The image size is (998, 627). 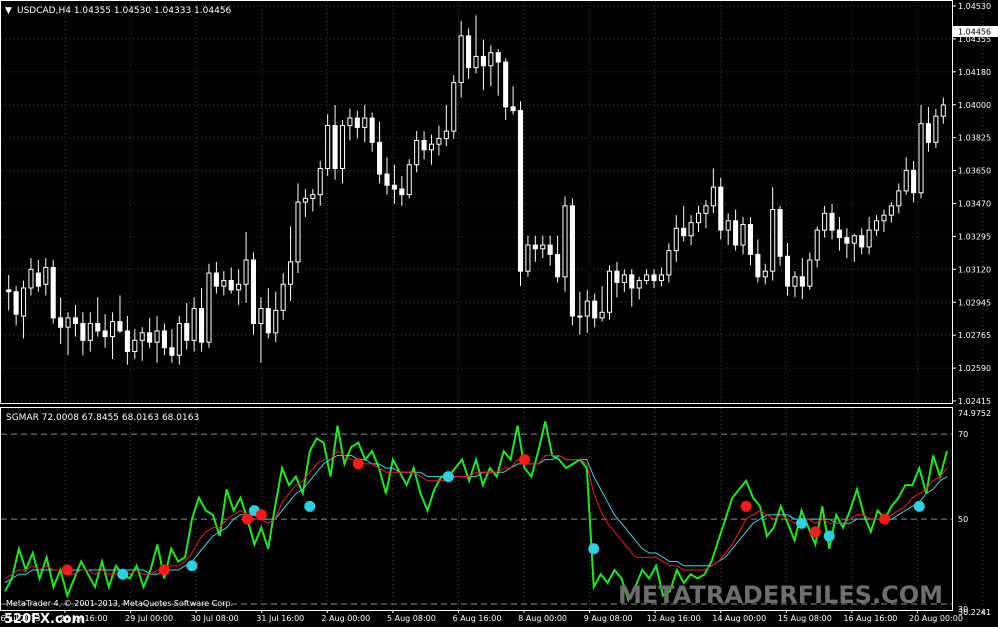 I want to click on time-tick-label: 16 Aug 16:00, so click(x=870, y=618).